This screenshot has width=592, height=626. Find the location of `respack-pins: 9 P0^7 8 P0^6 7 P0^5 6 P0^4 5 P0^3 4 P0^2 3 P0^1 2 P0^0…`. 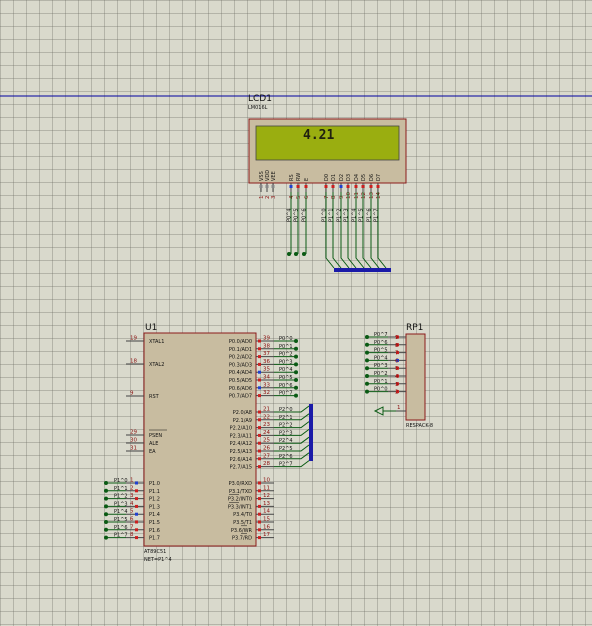

respack-pins: 9 P0^7 8 P0^6 7 P0^5 6 P0^4 5 P0^3 4 P0^2 3 P0^1 2 P0^0… is located at coordinates (385, 372).